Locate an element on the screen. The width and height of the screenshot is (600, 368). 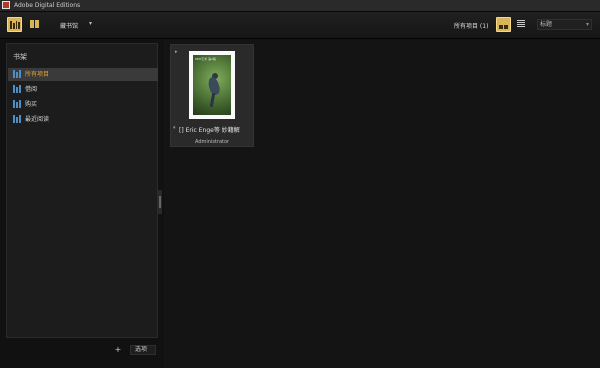
grid-view-icon is located at coordinates (504, 25).